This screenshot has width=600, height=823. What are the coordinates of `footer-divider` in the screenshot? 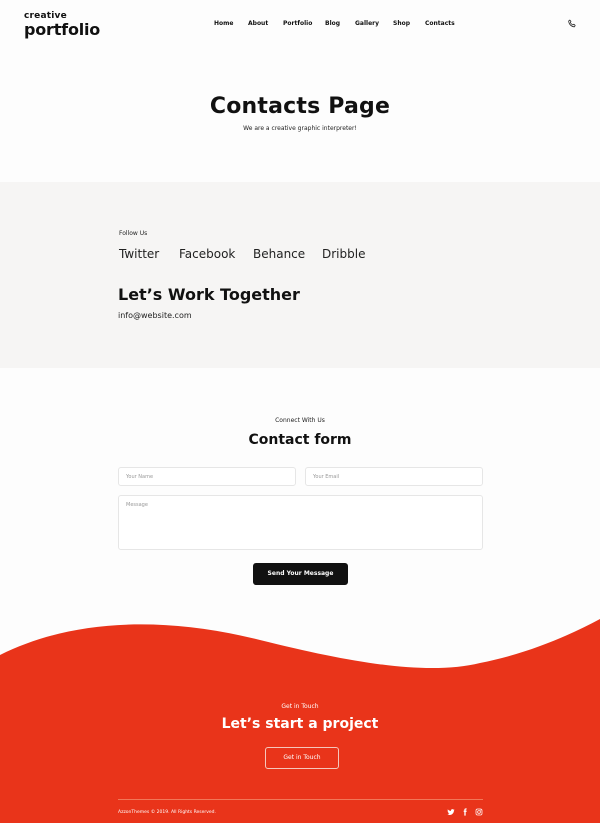 It's located at (300, 799).